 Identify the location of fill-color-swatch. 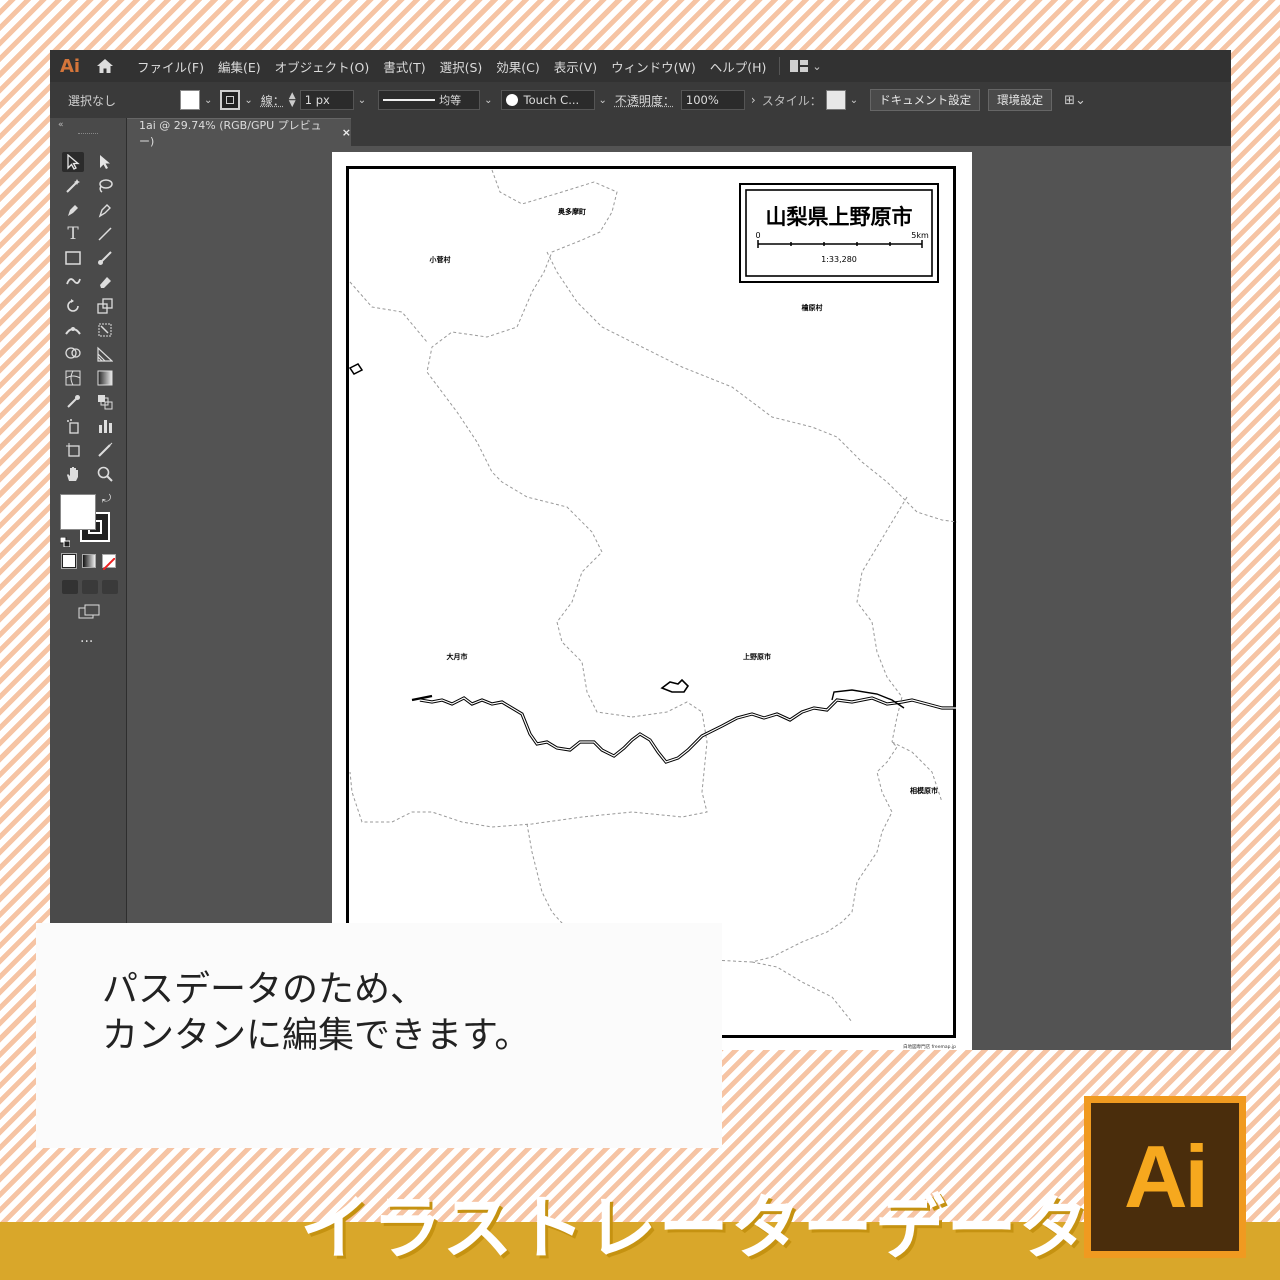
(78, 512).